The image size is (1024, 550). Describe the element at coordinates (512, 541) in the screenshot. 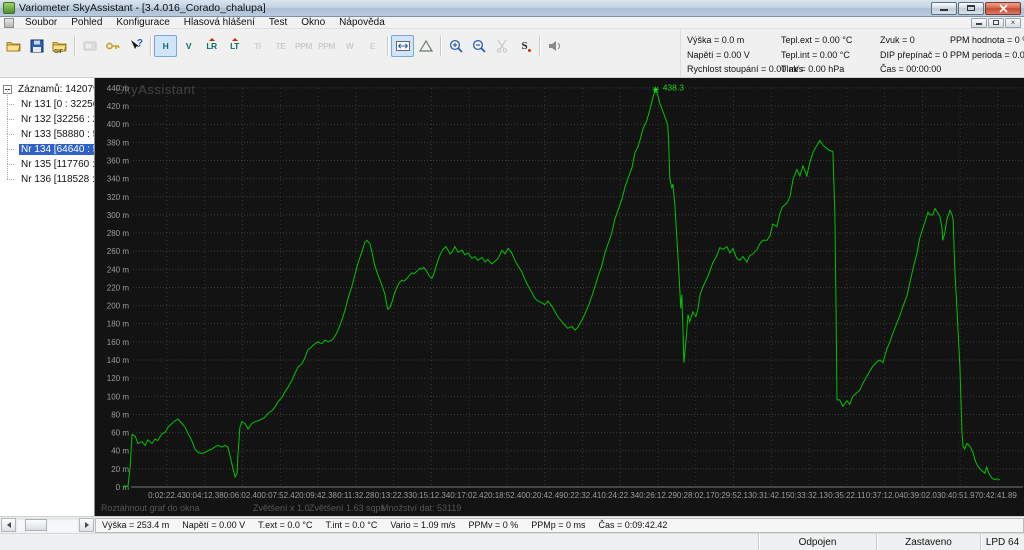

I see `status-bar: Odpojen Zastaveno LPD 64` at that location.